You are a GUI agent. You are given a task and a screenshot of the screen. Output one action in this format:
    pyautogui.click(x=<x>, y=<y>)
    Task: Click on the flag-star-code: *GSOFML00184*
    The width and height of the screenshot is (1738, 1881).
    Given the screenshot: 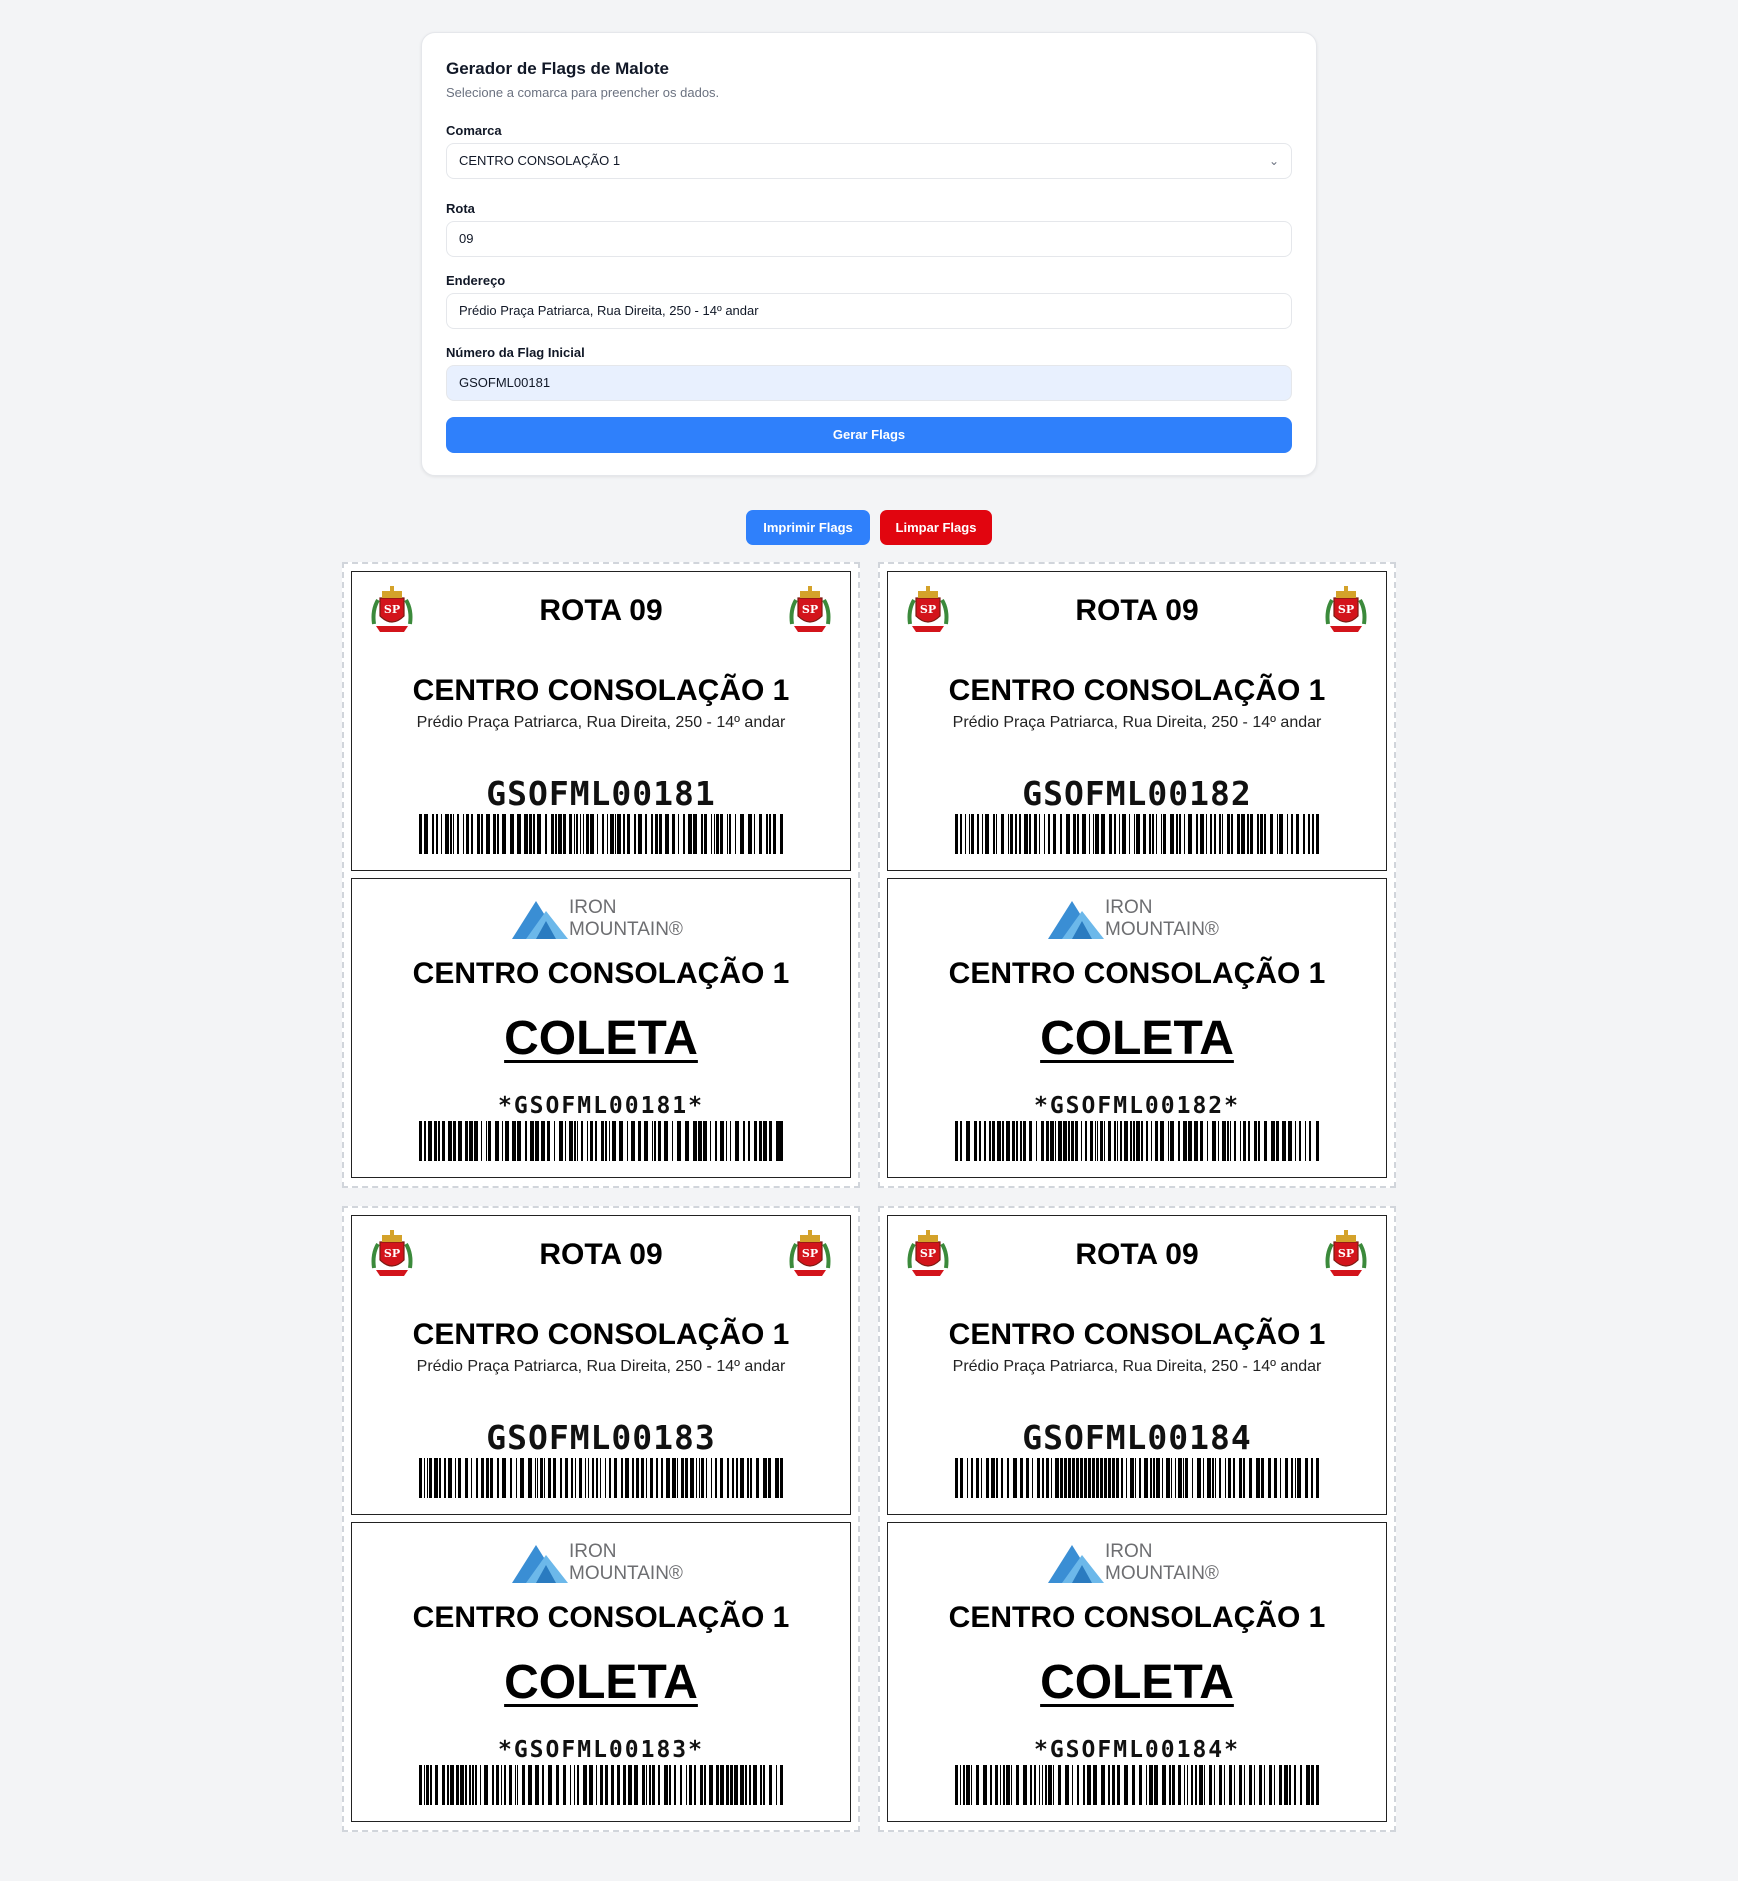 What is the action you would take?
    pyautogui.click(x=1136, y=1750)
    